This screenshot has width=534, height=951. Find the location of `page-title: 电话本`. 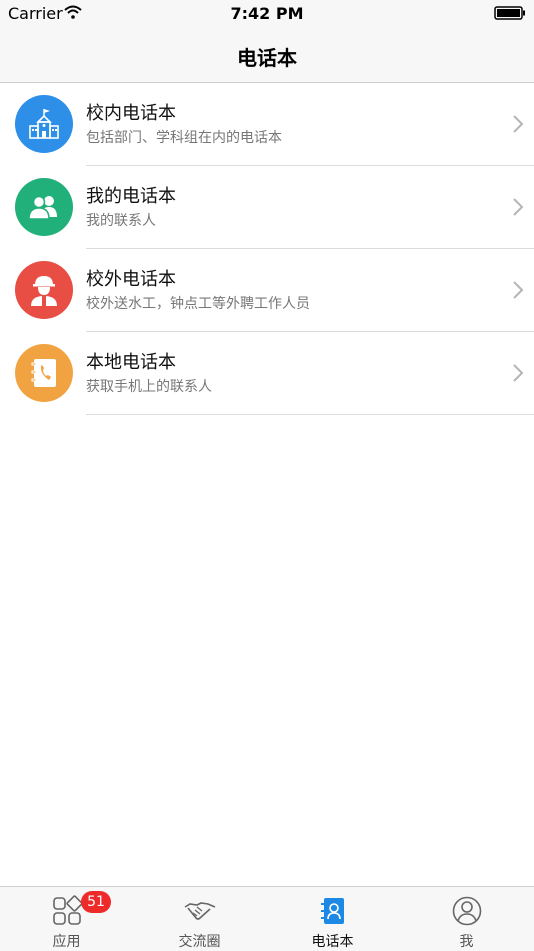

page-title: 电话本 is located at coordinates (267, 58).